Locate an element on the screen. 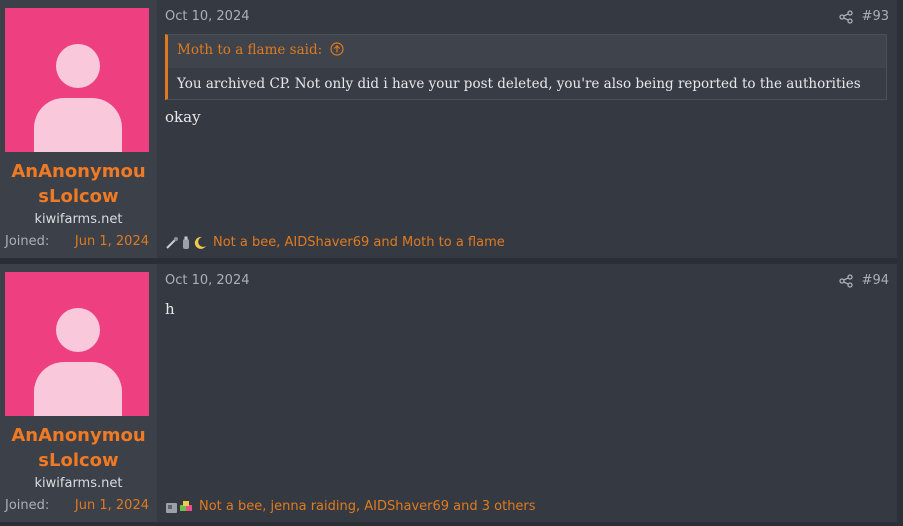 Image resolution: width=903 pixels, height=526 pixels. post-number-link: #94 is located at coordinates (875, 280).